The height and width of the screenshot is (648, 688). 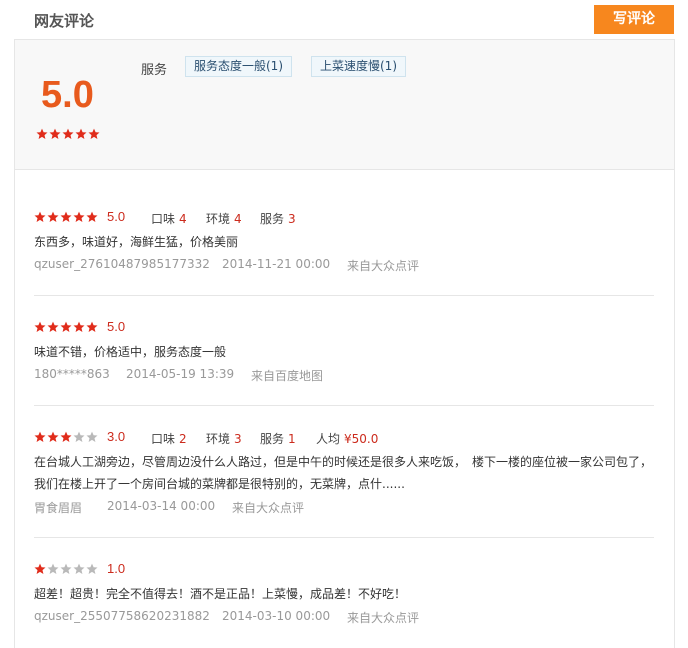 I want to click on review-date: 2014-03-10 00:00, so click(x=276, y=616).